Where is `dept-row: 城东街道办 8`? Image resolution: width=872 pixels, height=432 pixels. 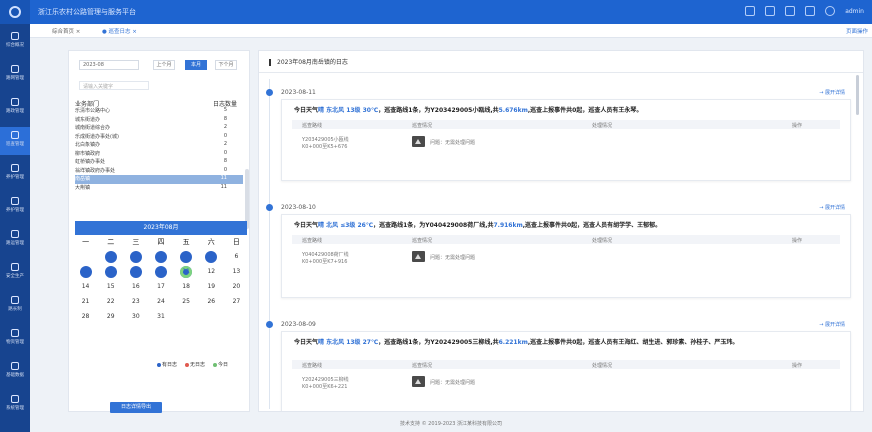 dept-row: 城东街道办 8 is located at coordinates (159, 120).